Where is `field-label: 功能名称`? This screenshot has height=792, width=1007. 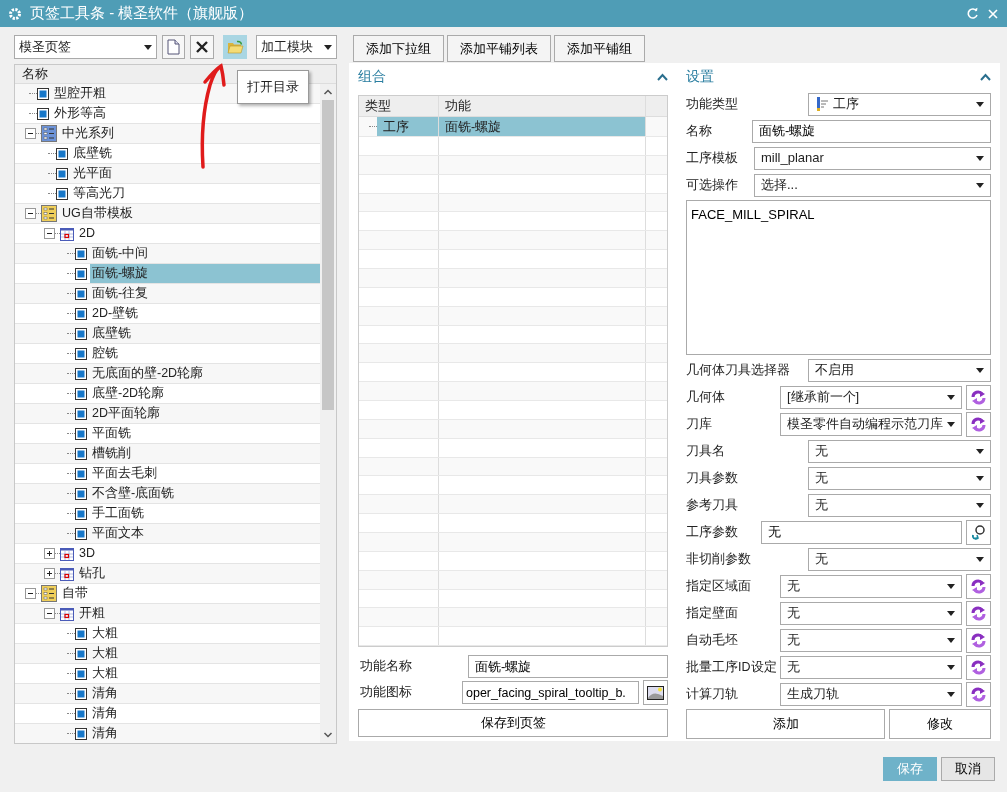 field-label: 功能名称 is located at coordinates (386, 667).